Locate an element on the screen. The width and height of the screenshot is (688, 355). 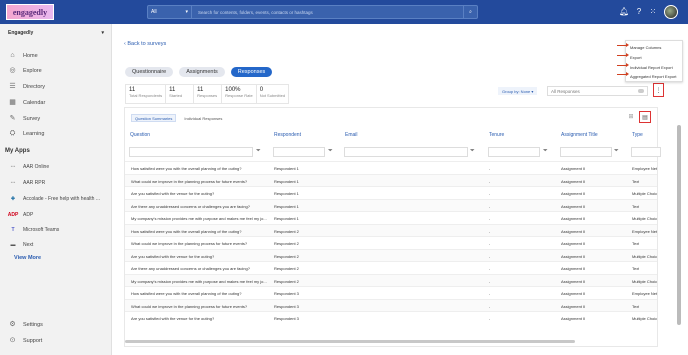
type-filter-input is located at coordinates (646, 152).